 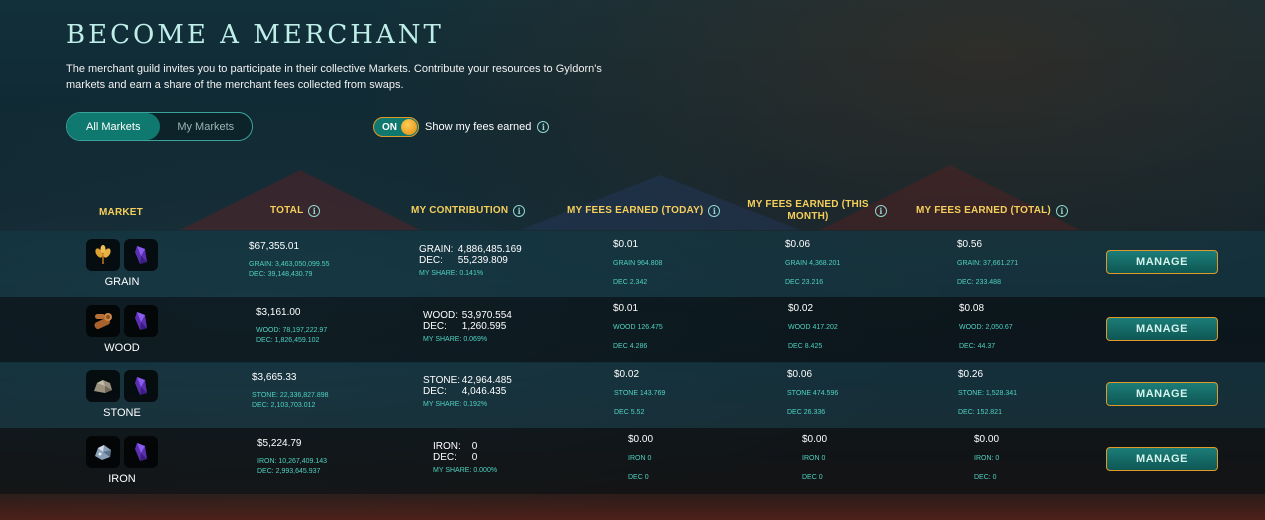 What do you see at coordinates (255, 35) in the screenshot?
I see `page-title: BECOME A MERCHANT` at bounding box center [255, 35].